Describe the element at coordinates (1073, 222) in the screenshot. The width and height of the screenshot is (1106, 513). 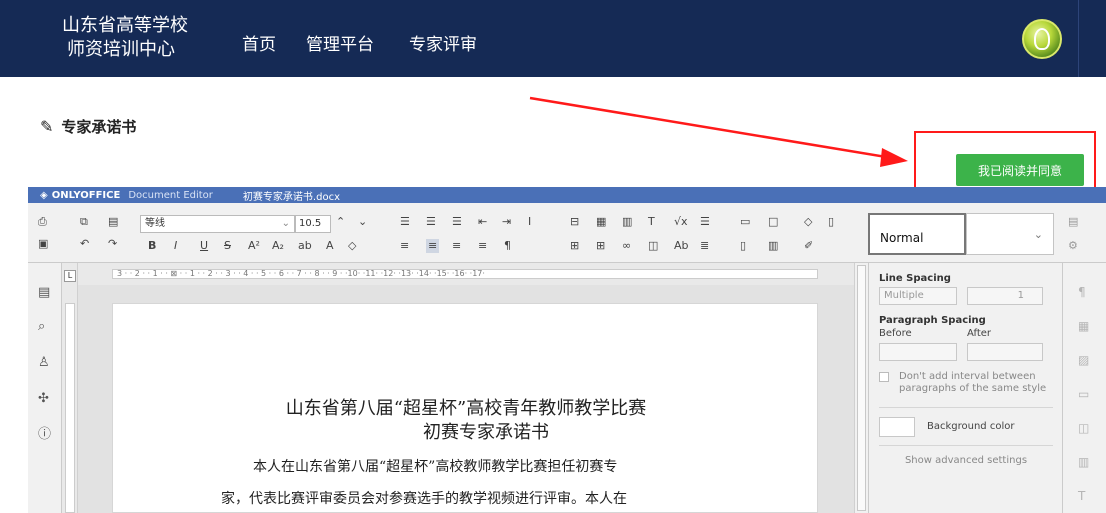
I see `view-settings-icon: ▤` at that location.